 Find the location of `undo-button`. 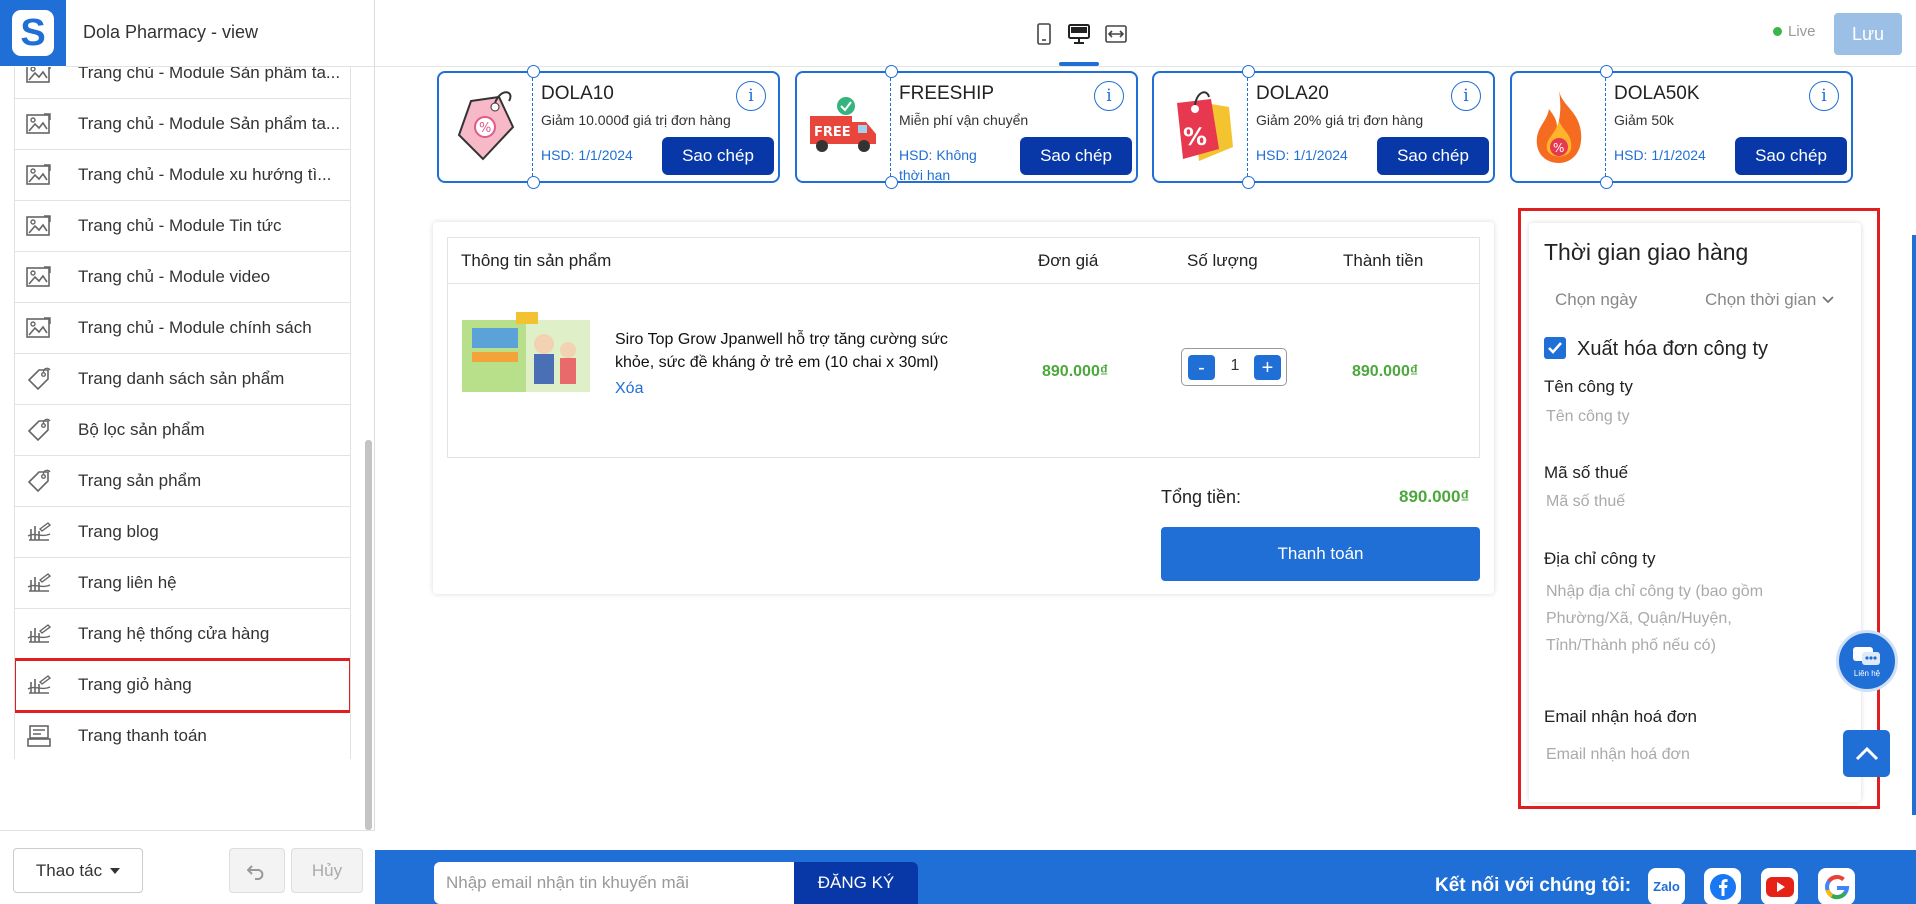

undo-button is located at coordinates (257, 870).